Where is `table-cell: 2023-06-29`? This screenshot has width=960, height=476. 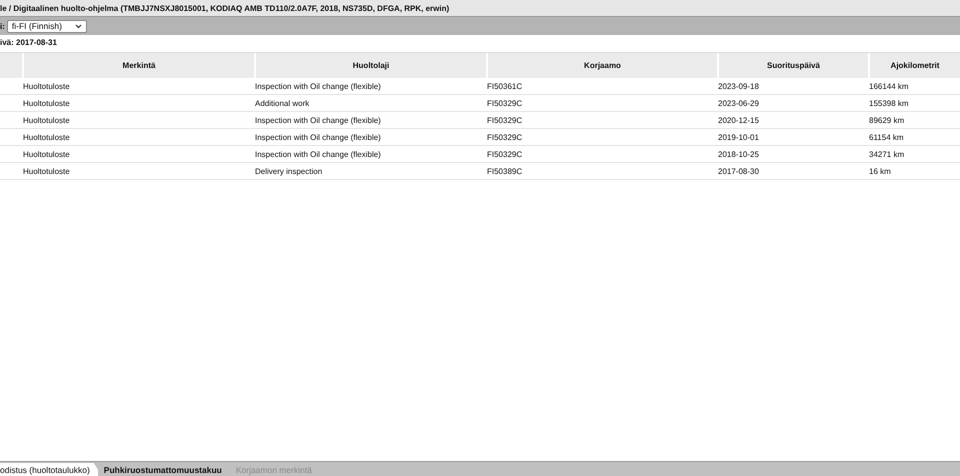 table-cell: 2023-06-29 is located at coordinates (738, 103).